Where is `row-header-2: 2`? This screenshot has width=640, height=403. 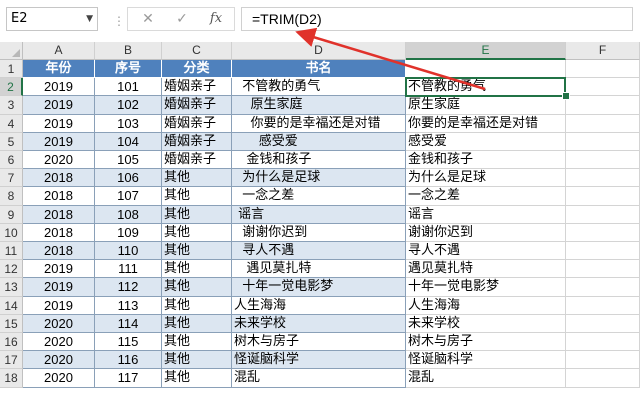
row-header-2: 2 is located at coordinates (11, 87).